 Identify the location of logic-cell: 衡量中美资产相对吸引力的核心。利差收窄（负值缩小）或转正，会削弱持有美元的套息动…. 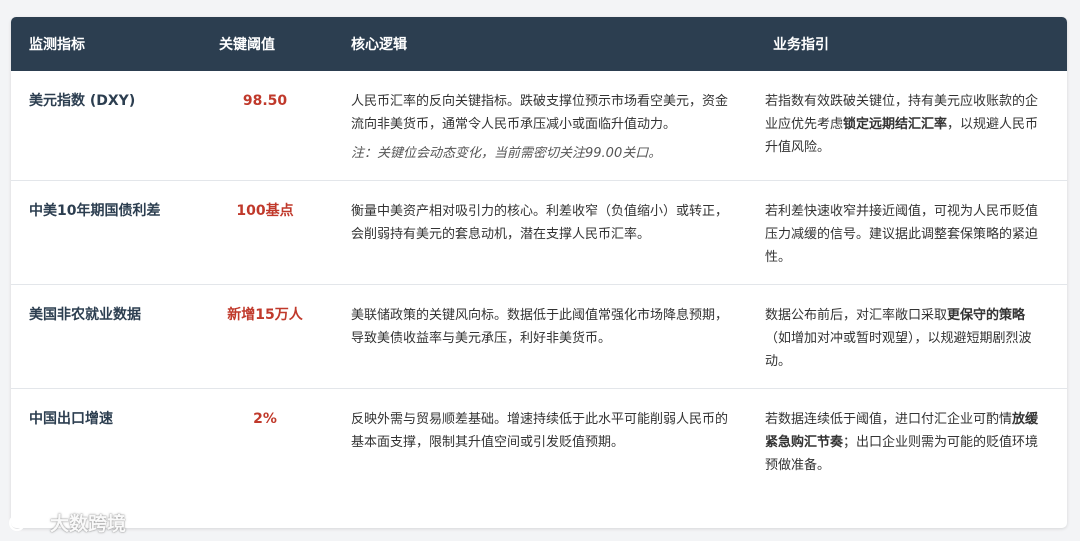
(544, 233).